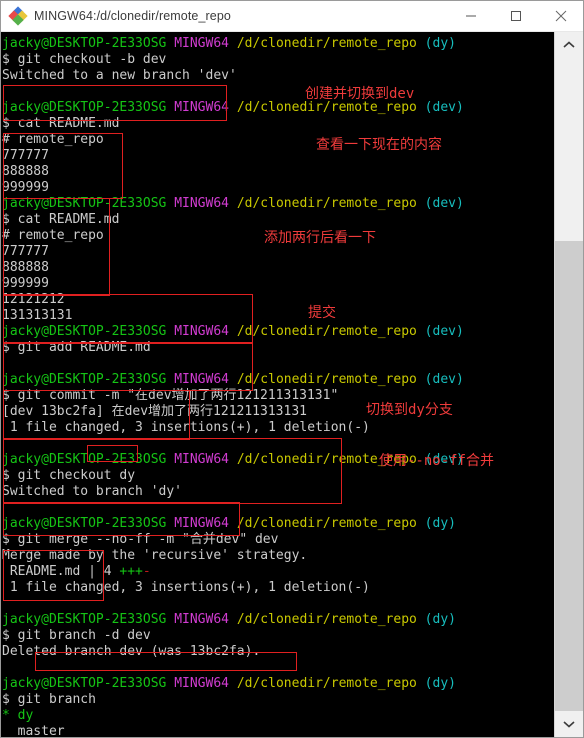  I want to click on annotation-create-switch-dev: 创建并切换到dev, so click(360, 94).